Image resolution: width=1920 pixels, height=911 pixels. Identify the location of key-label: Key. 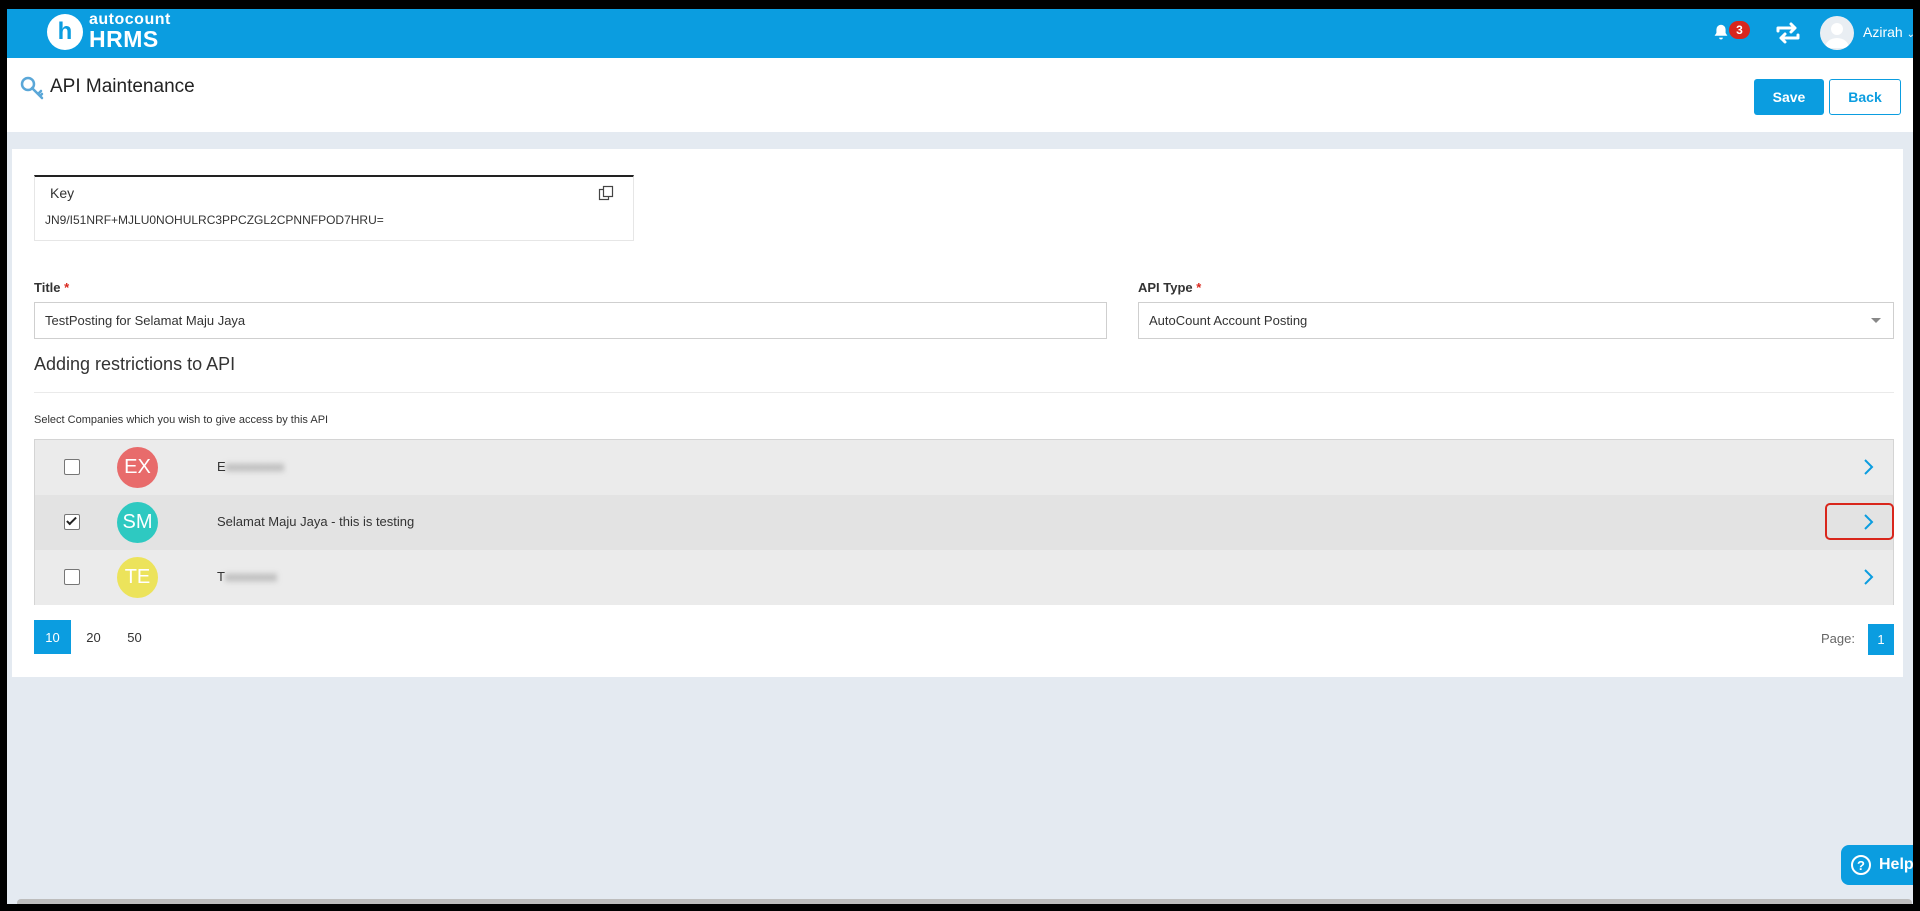
(62, 193).